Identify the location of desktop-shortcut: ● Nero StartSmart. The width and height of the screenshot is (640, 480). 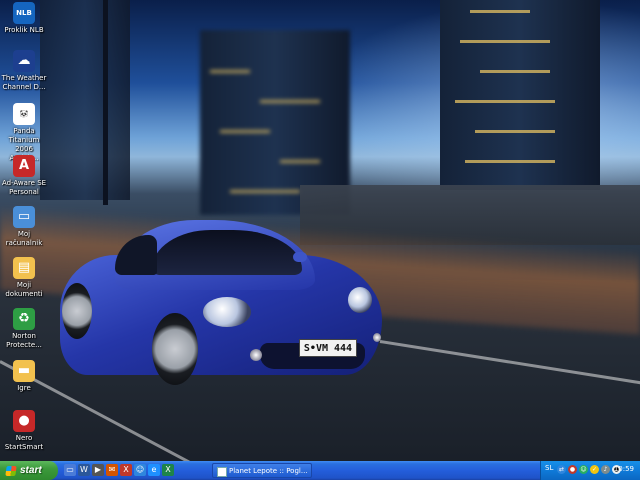
(24, 431).